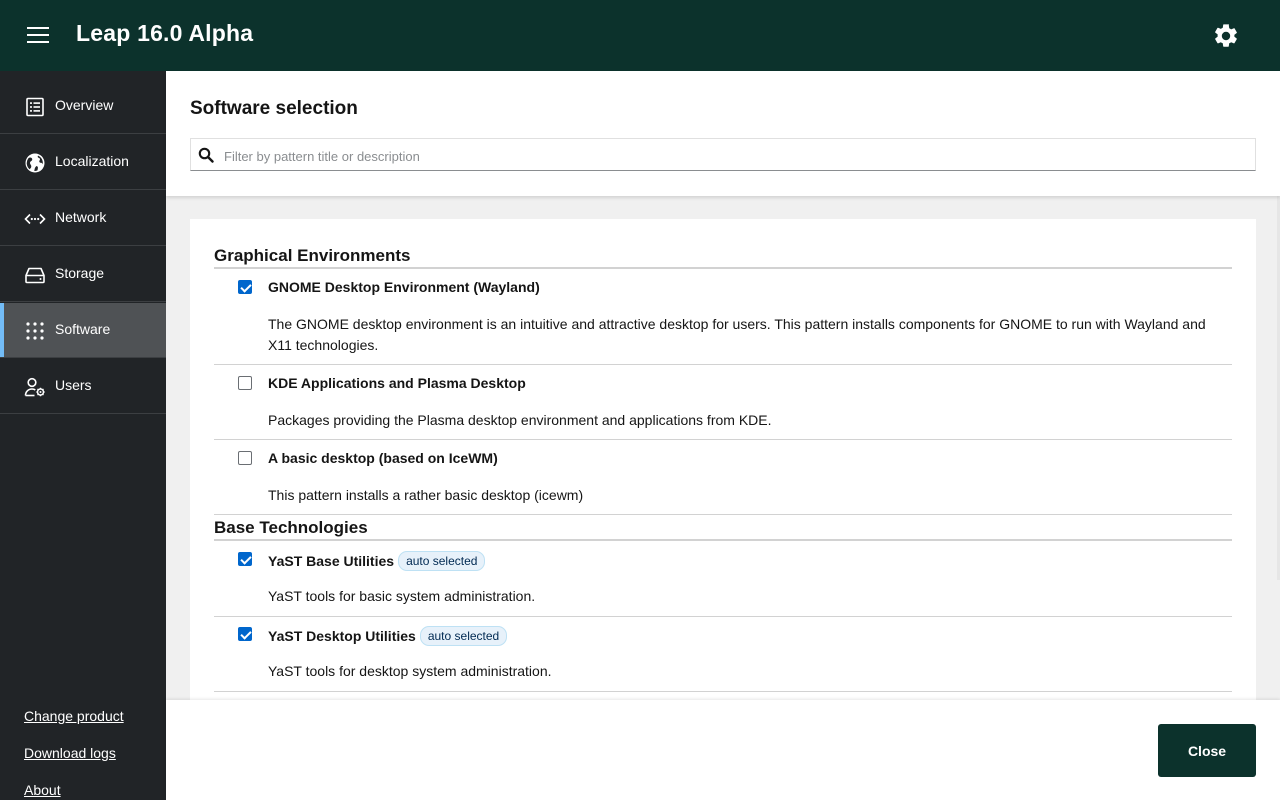  I want to click on sidebar-item-users: Users, so click(83, 386).